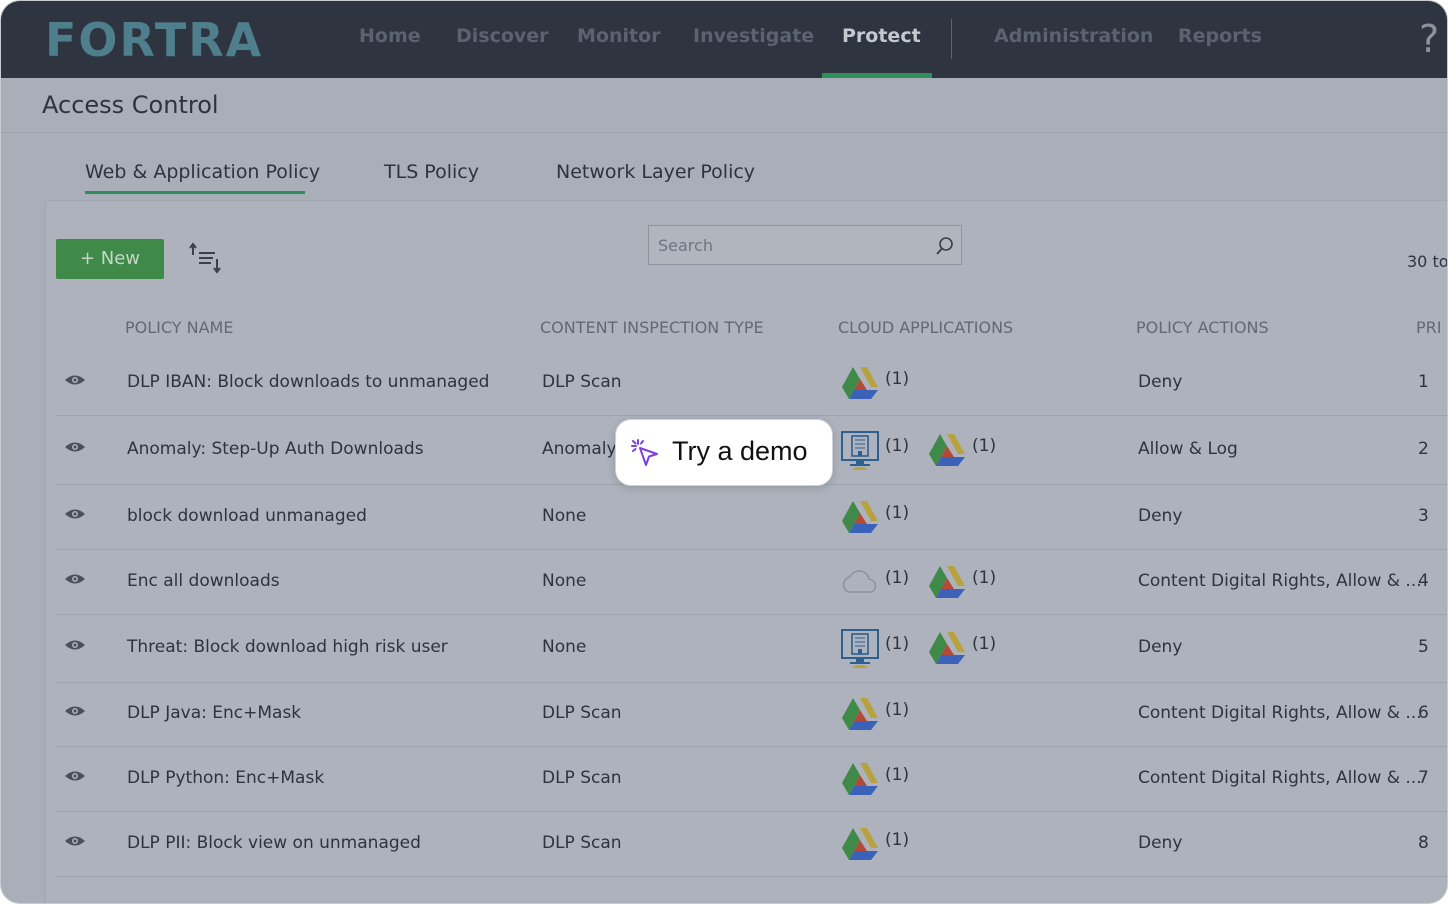 Image resolution: width=1448 pixels, height=904 pixels. Describe the element at coordinates (1423, 581) in the screenshot. I see `priority: 4` at that location.